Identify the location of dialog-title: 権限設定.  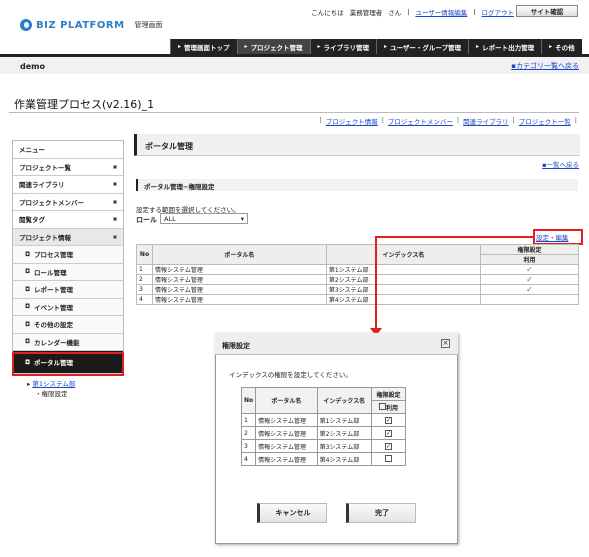
(236, 346).